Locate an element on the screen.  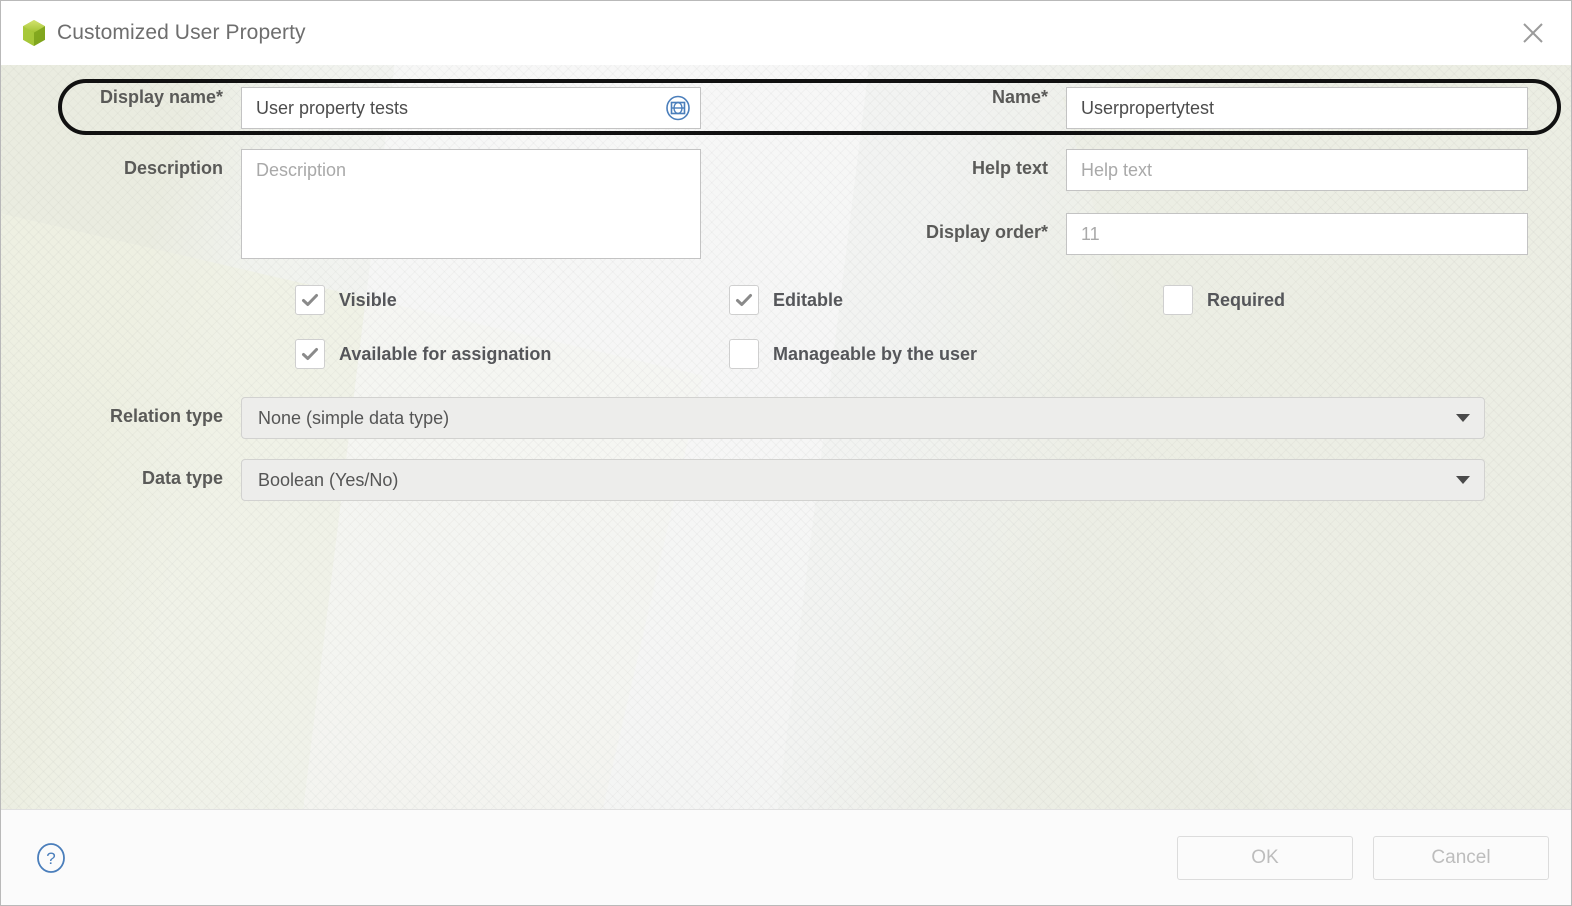
checkbox-box-visible is located at coordinates (310, 300).